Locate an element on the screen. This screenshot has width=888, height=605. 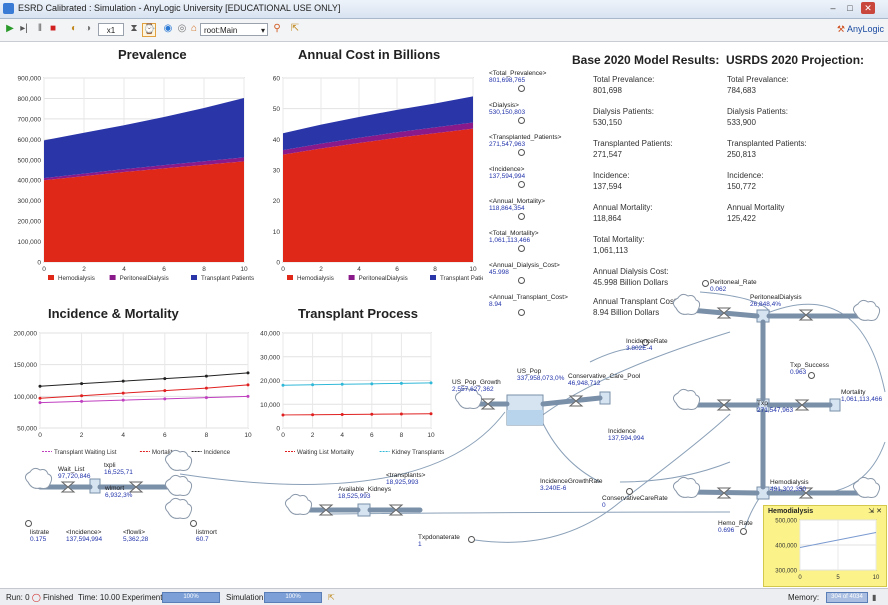
anylogic-brand: ⚒ AnyLogic is located at coordinates (860, 29).